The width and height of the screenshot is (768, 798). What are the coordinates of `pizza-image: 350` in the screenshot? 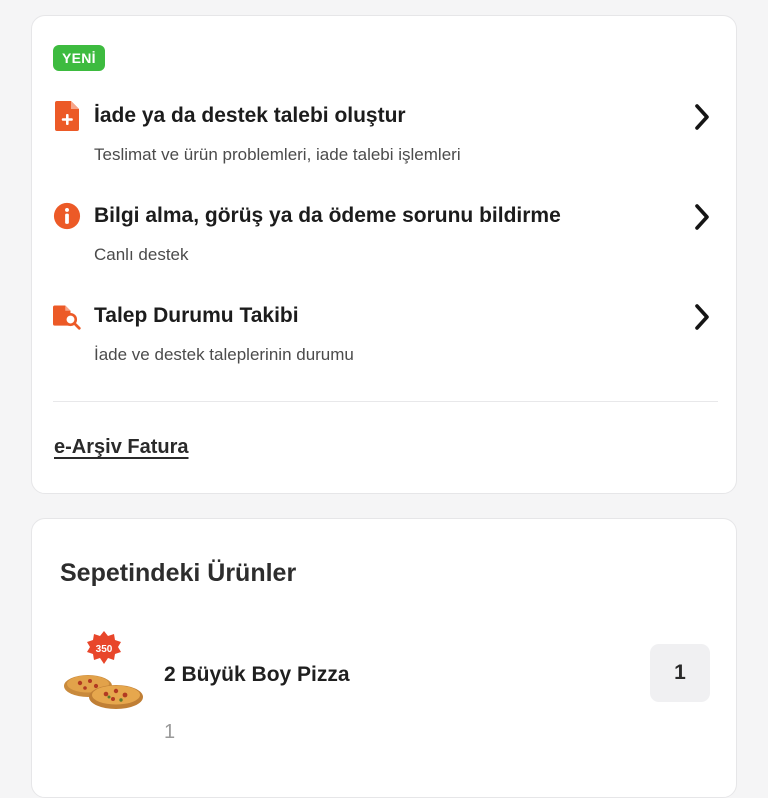 It's located at (104, 673).